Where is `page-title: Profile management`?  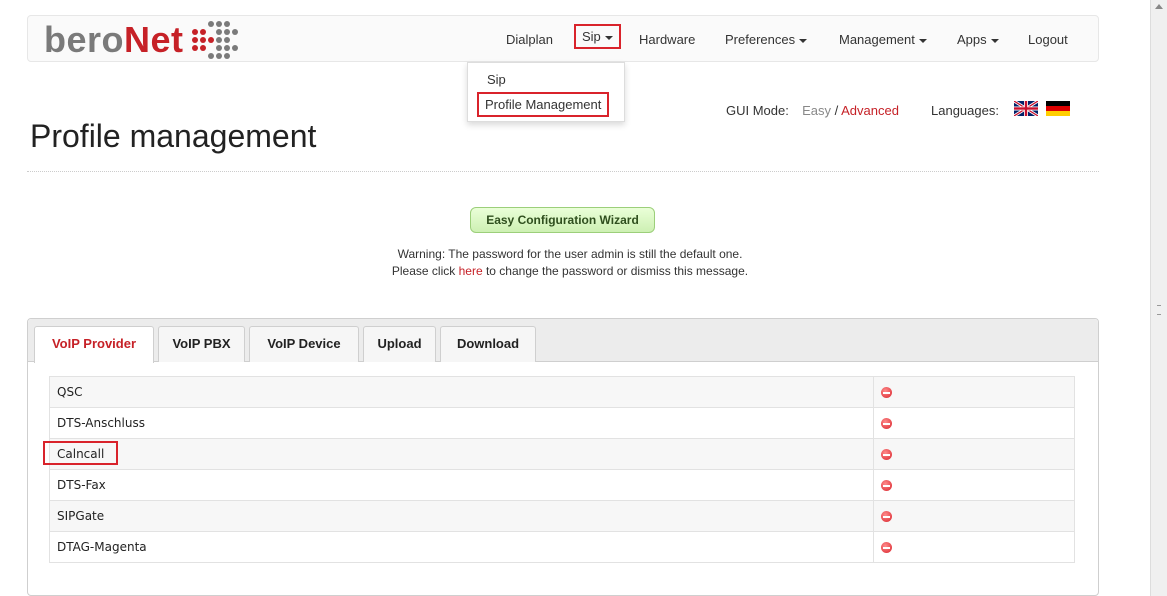
page-title: Profile management is located at coordinates (173, 136).